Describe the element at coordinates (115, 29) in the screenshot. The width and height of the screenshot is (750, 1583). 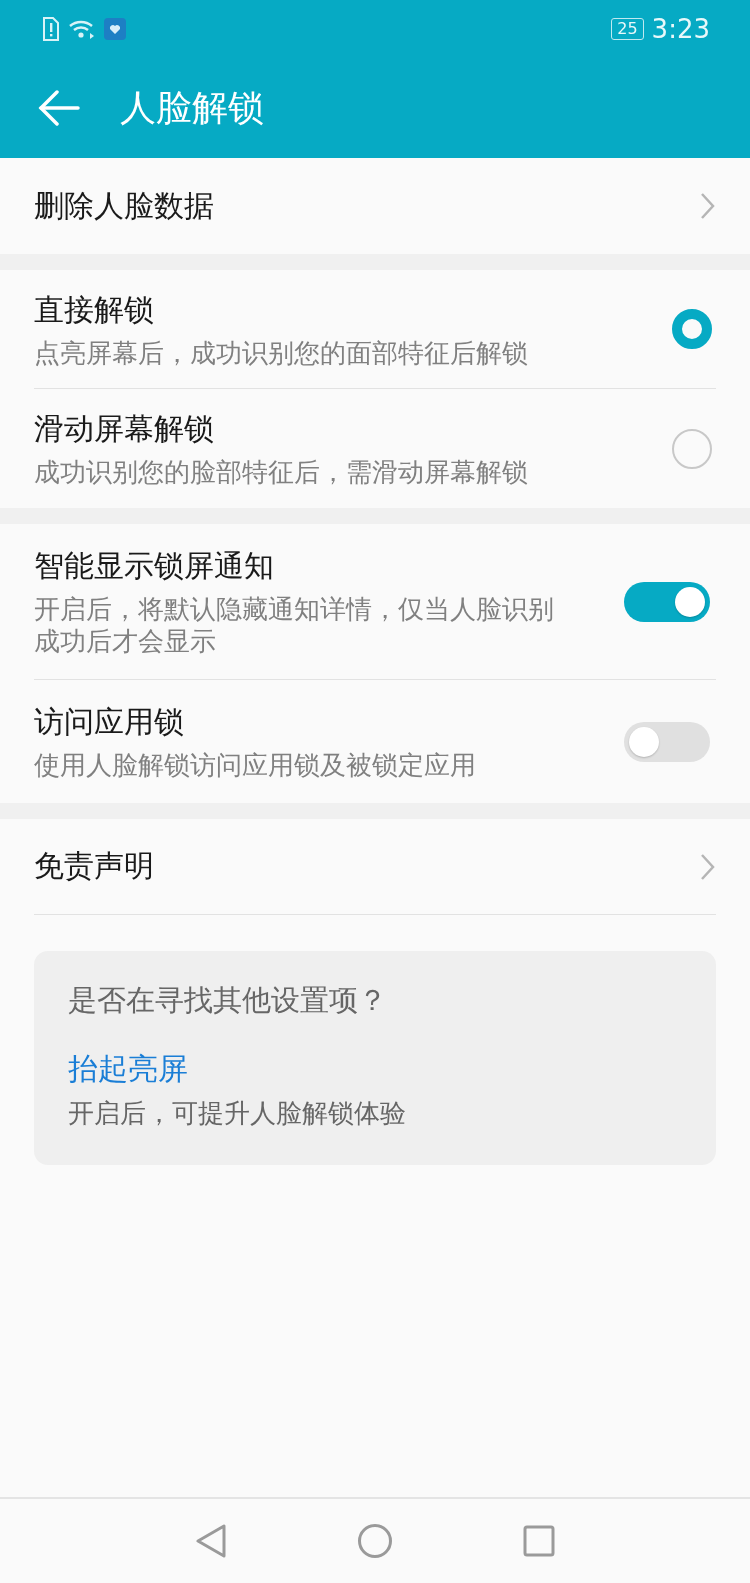
I see `heart-app-icon` at that location.